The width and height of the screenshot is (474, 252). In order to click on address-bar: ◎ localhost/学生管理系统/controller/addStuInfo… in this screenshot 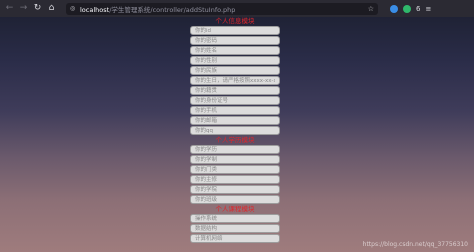, I will do `click(222, 8)`.